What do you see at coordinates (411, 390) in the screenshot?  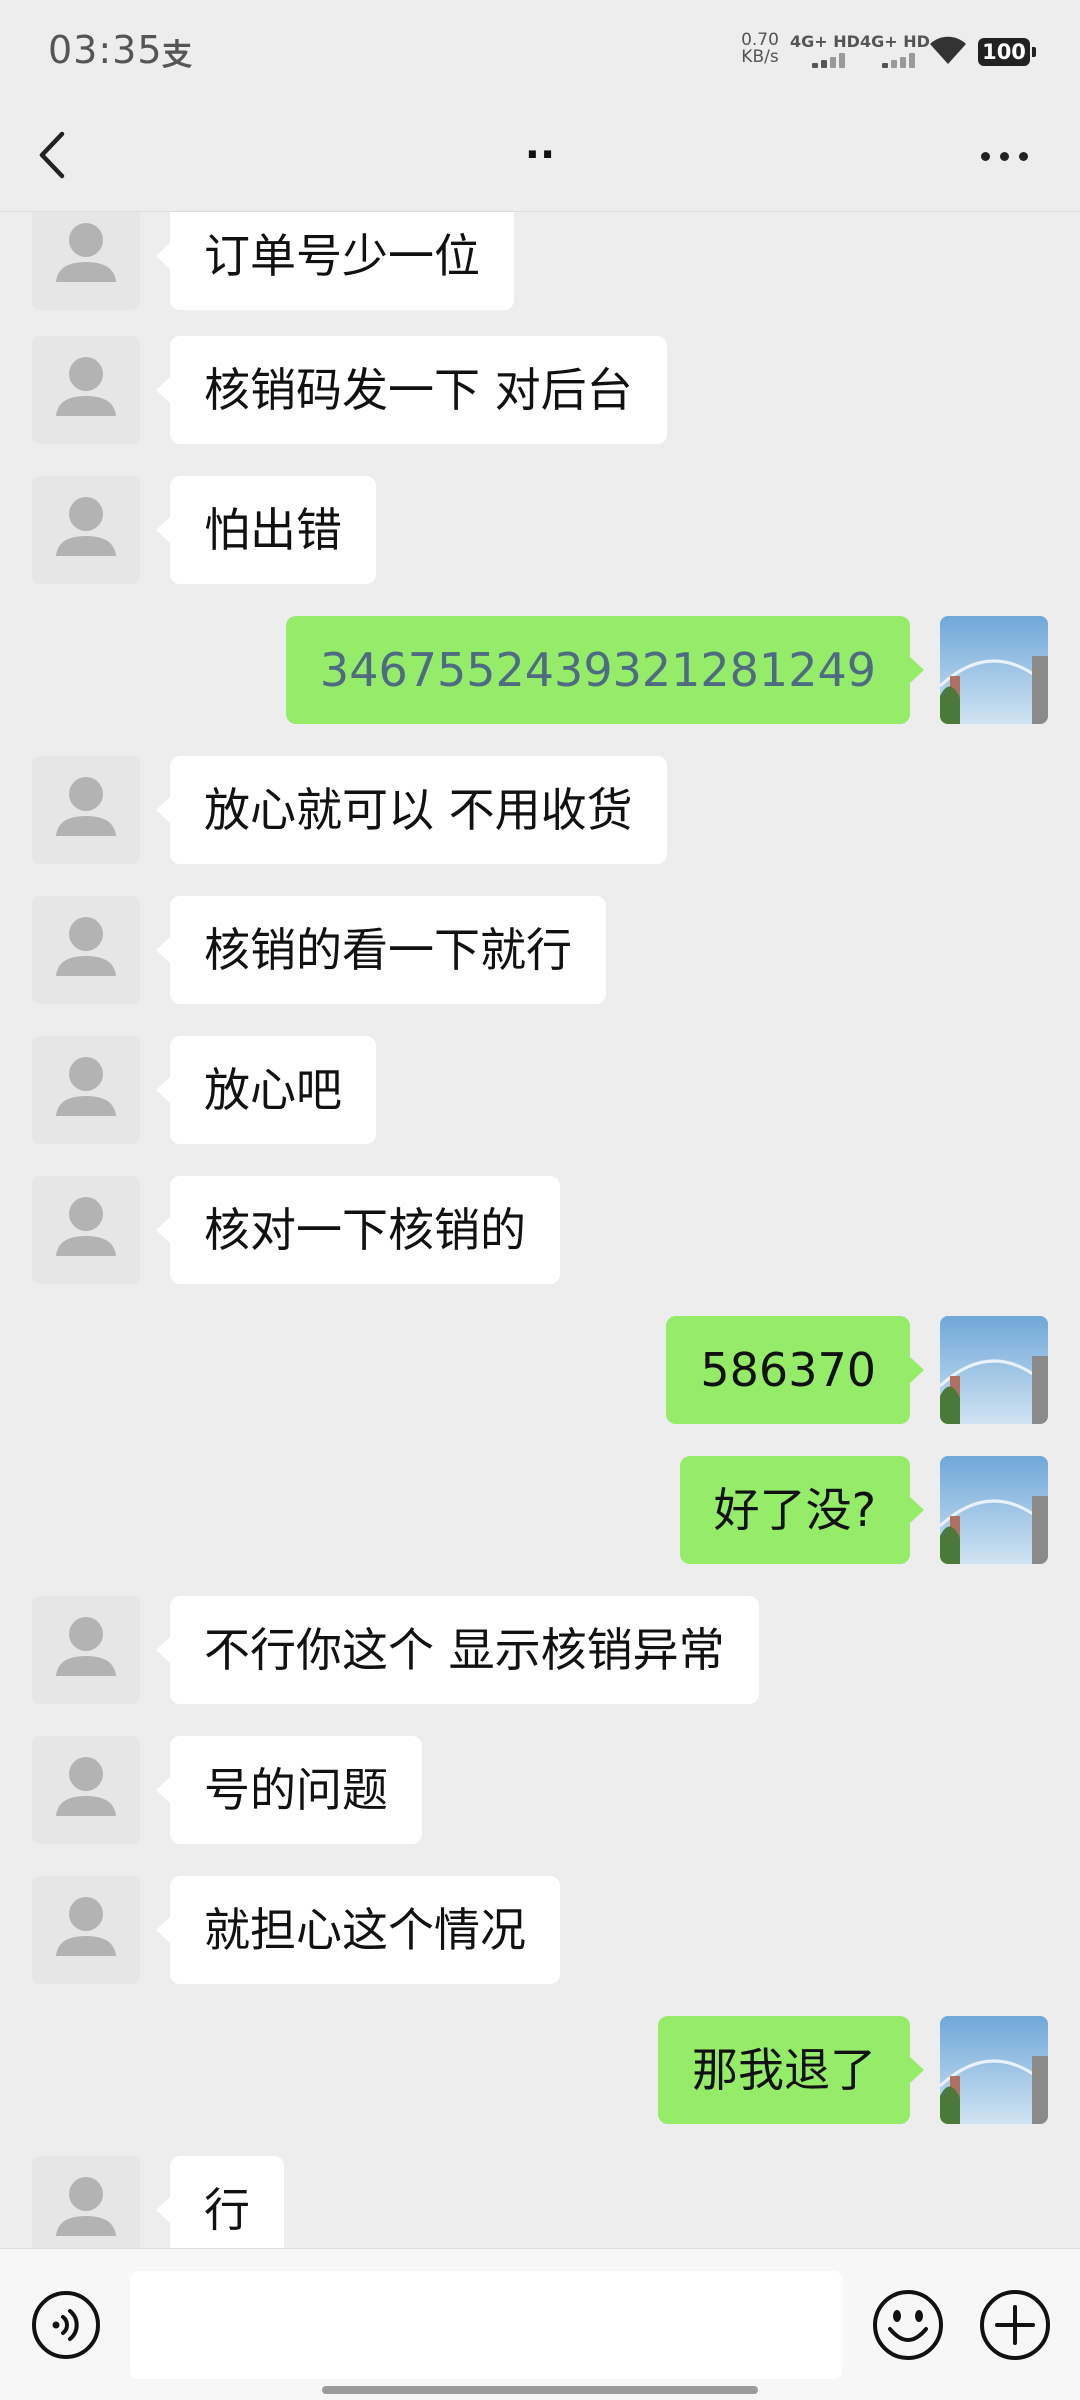 I see `message-bubble-incoming: 核销码发一下 对后台` at bounding box center [411, 390].